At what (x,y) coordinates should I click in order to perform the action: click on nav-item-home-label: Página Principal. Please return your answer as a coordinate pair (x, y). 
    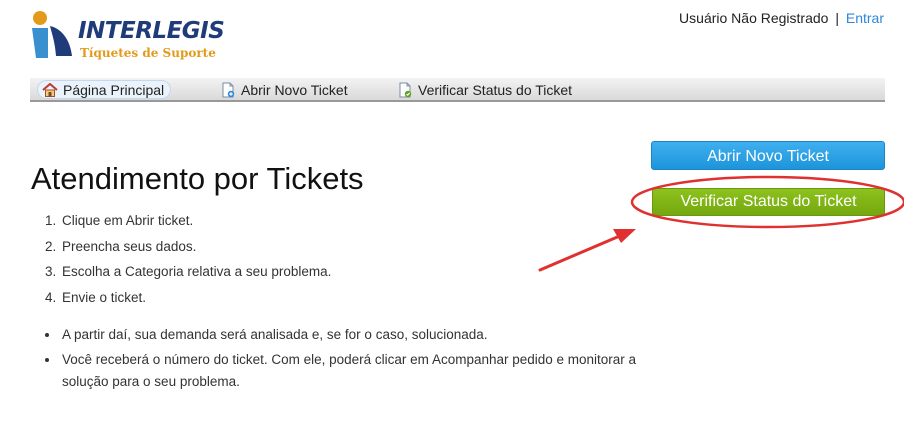
    Looking at the image, I should click on (114, 89).